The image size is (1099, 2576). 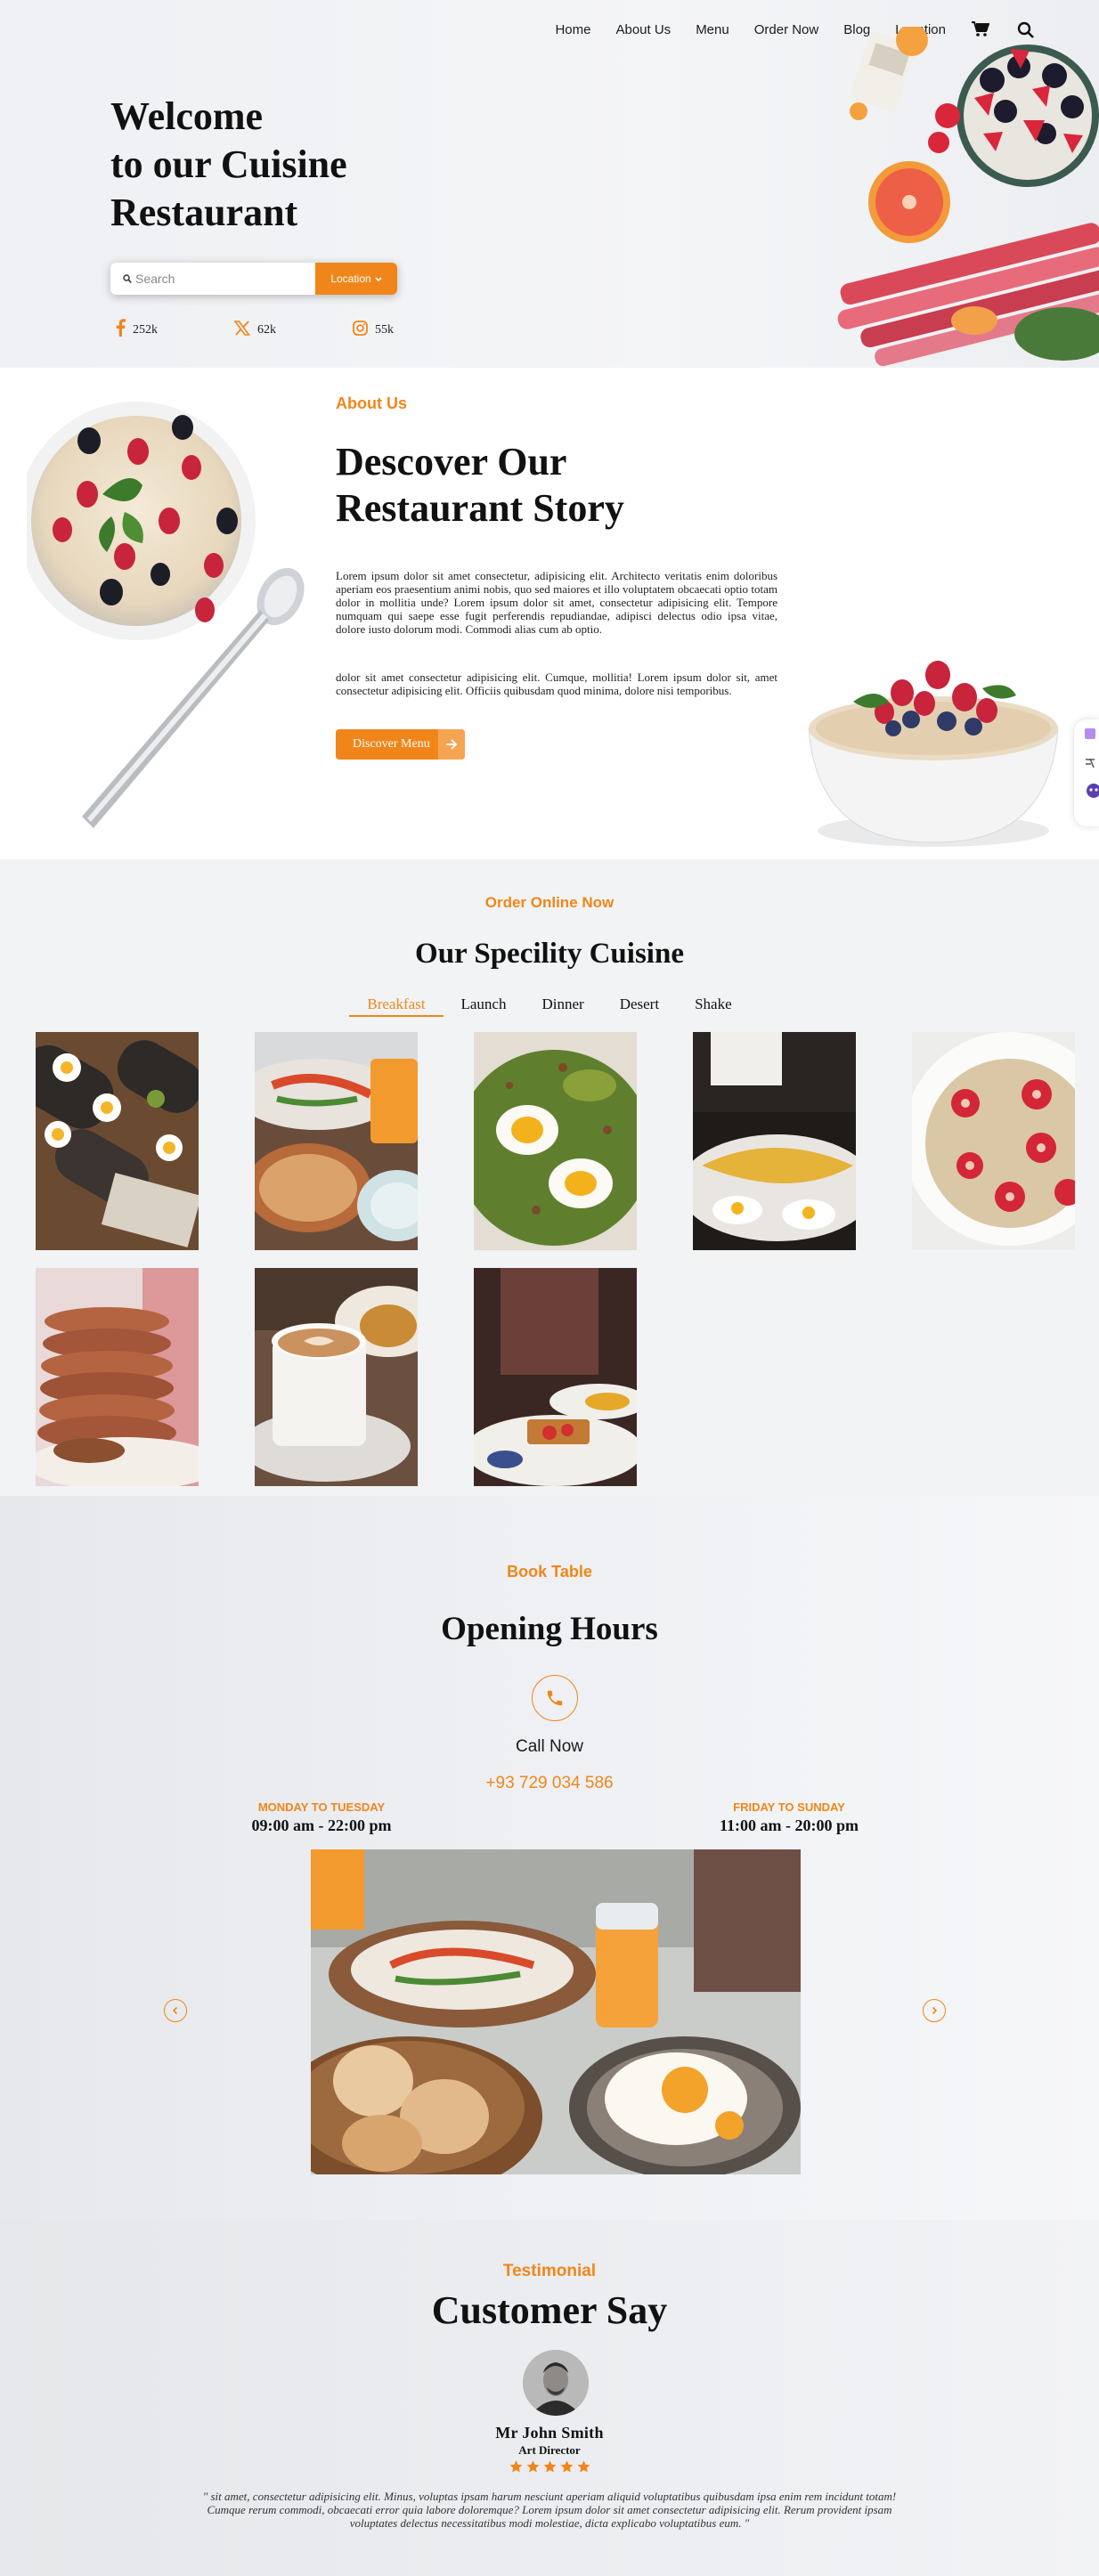 I want to click on breakfast-table-photo, so click(x=556, y=2011).